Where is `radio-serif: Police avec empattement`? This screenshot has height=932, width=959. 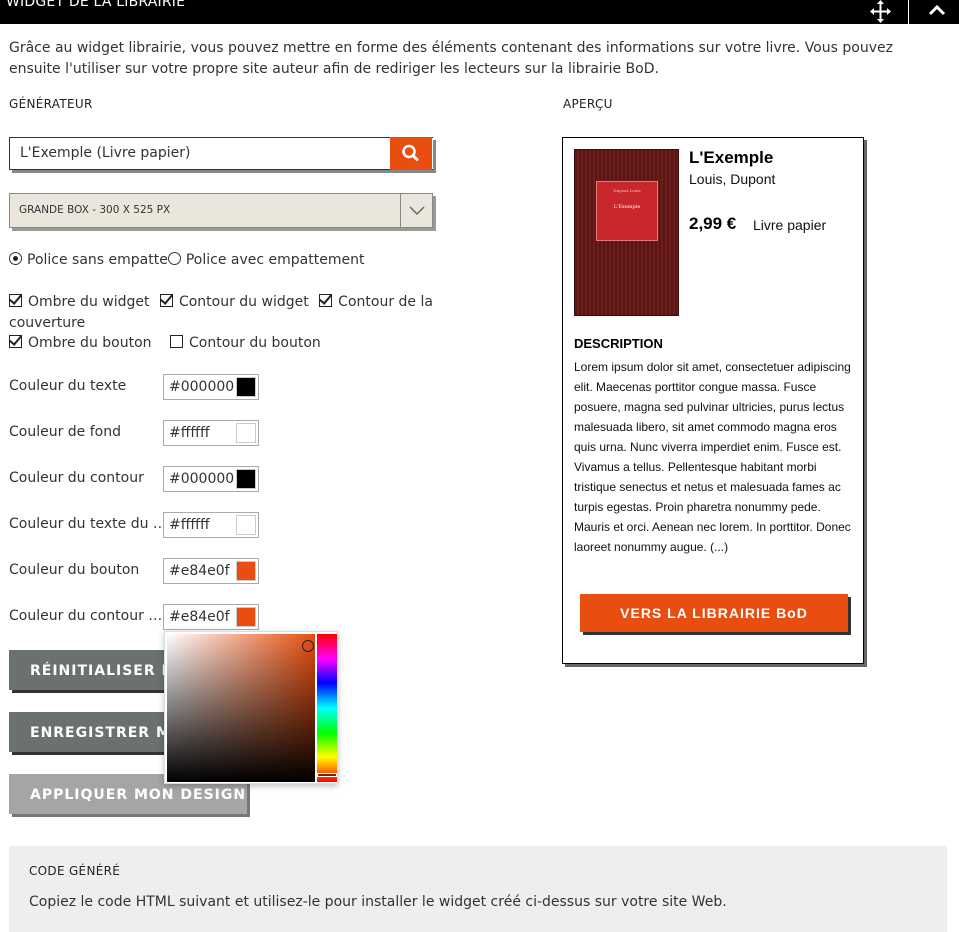
radio-serif: Police avec empattement is located at coordinates (266, 260).